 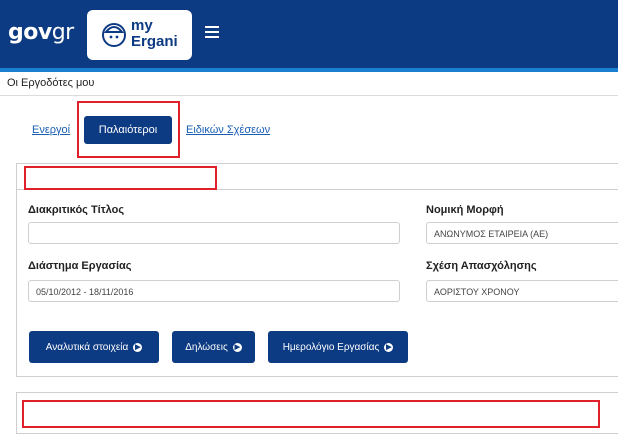 What do you see at coordinates (142, 25) in the screenshot?
I see `logo-my-text: my` at bounding box center [142, 25].